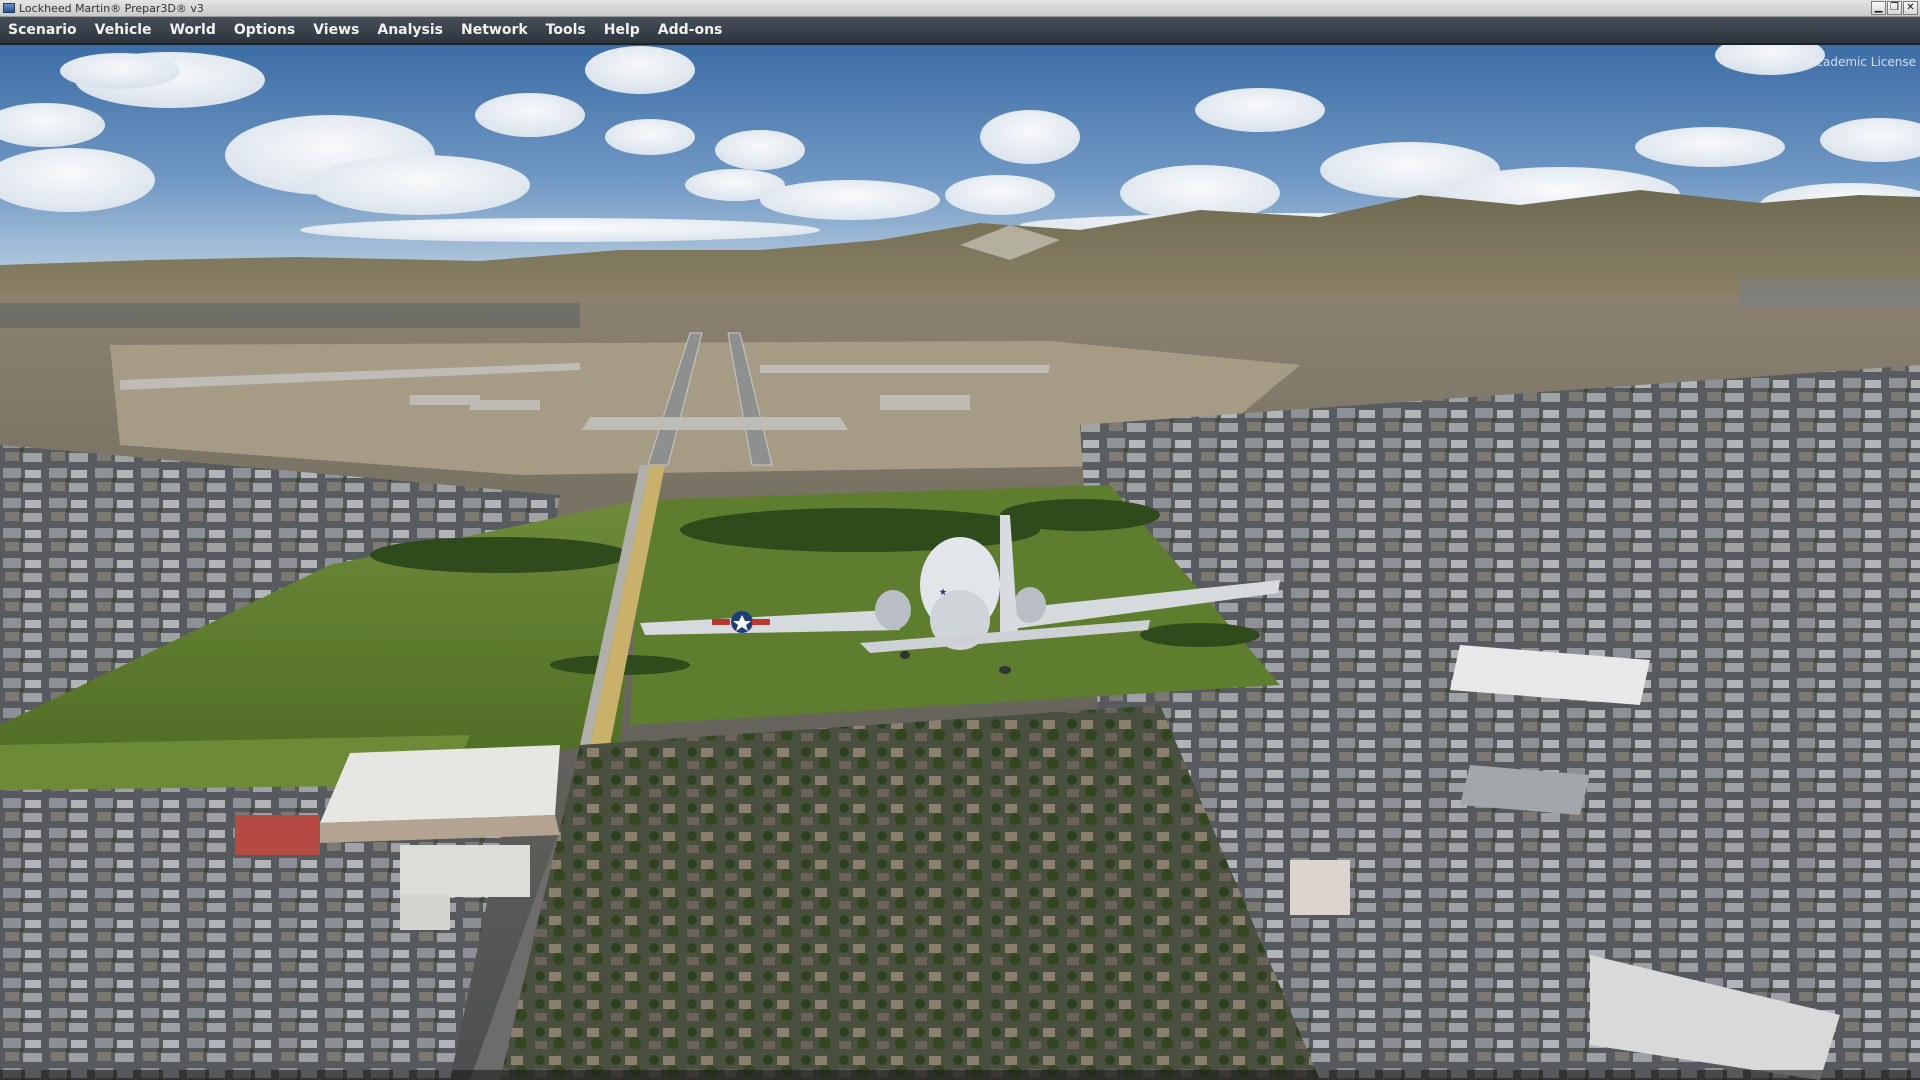 The image size is (1920, 1080). I want to click on title-bar: Lockheed Martin® Prepar3D® v3 ▁ ❐ ✕, so click(960, 8).